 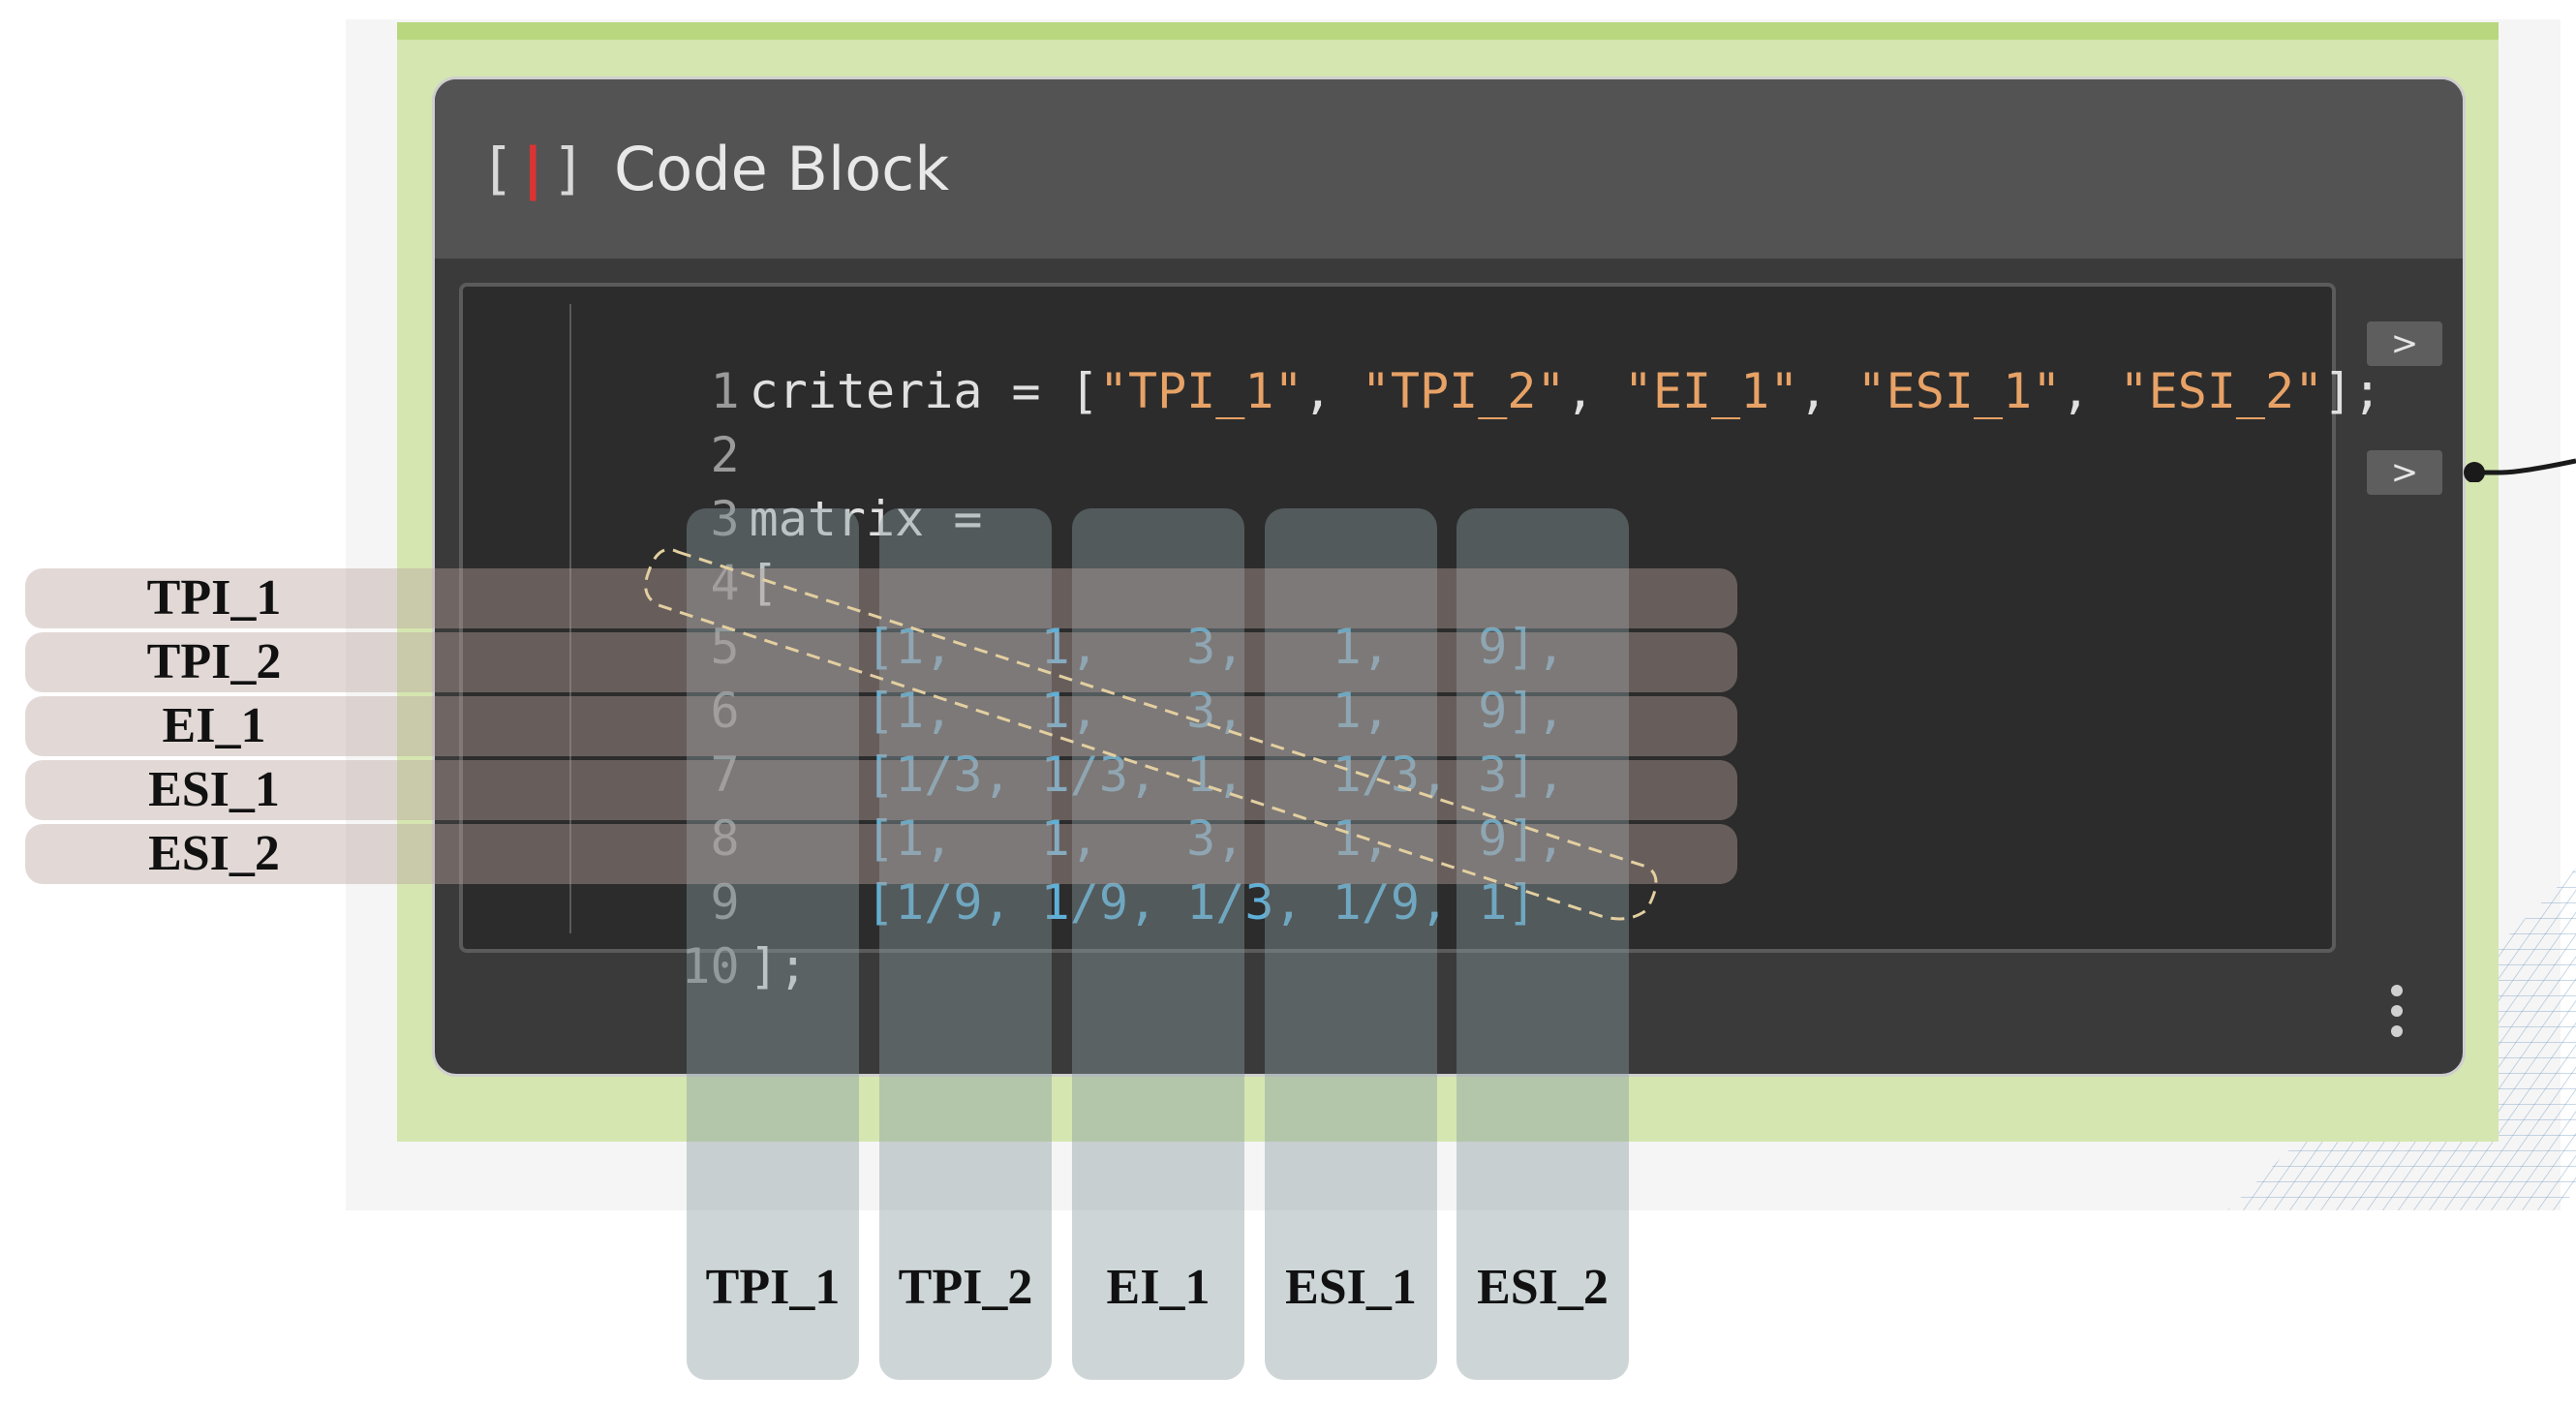 What do you see at coordinates (2398, 1017) in the screenshot?
I see `node-menu-icon` at bounding box center [2398, 1017].